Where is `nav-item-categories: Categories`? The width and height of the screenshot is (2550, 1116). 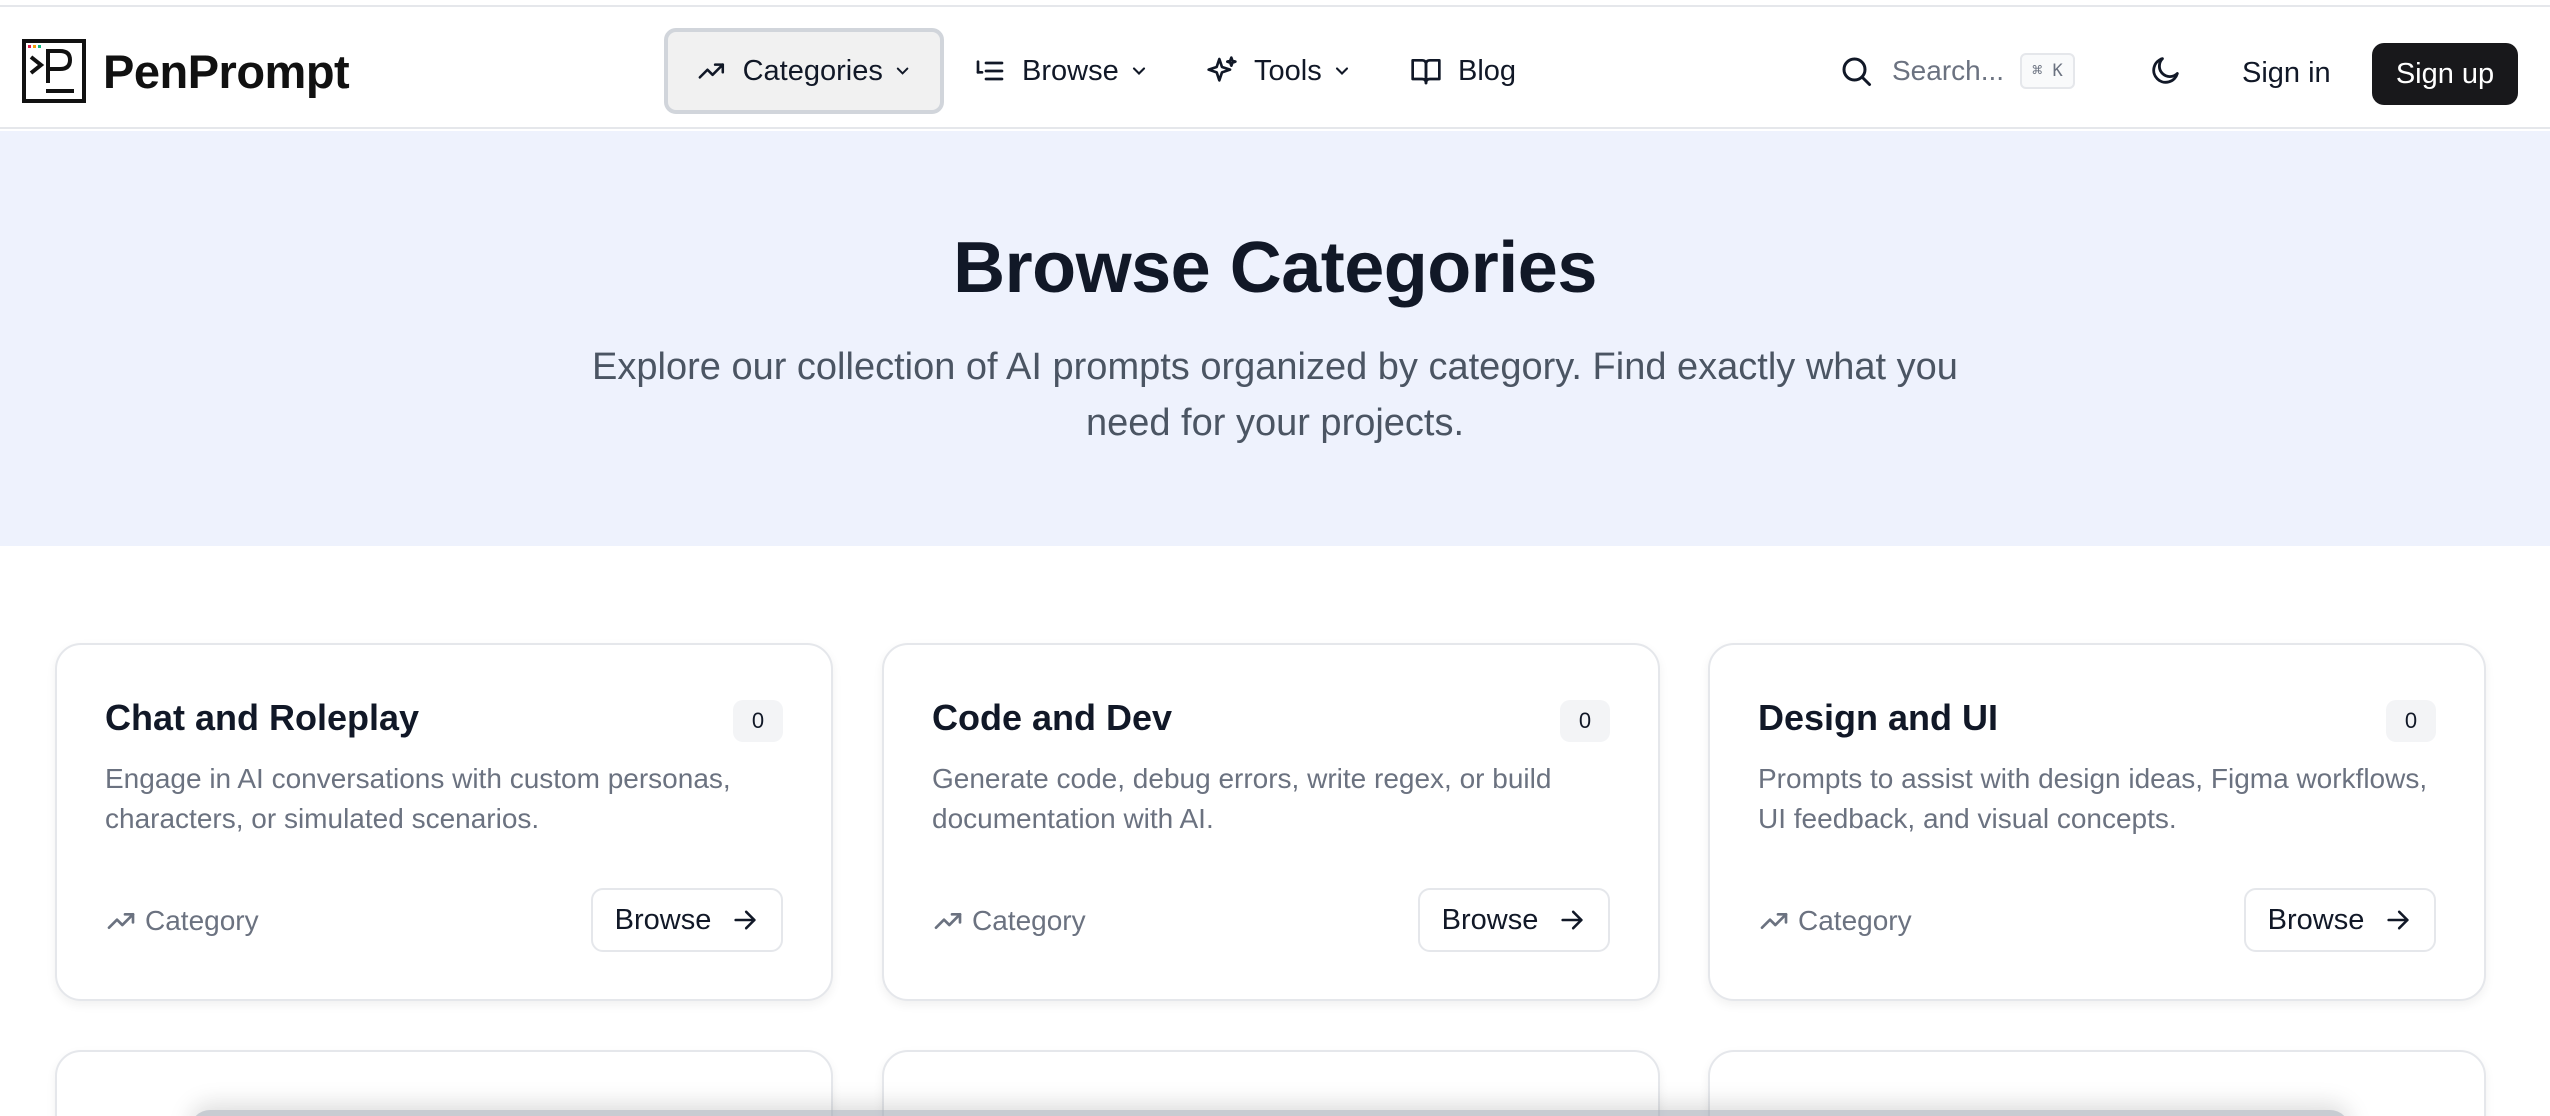
nav-item-categories: Categories is located at coordinates (804, 71).